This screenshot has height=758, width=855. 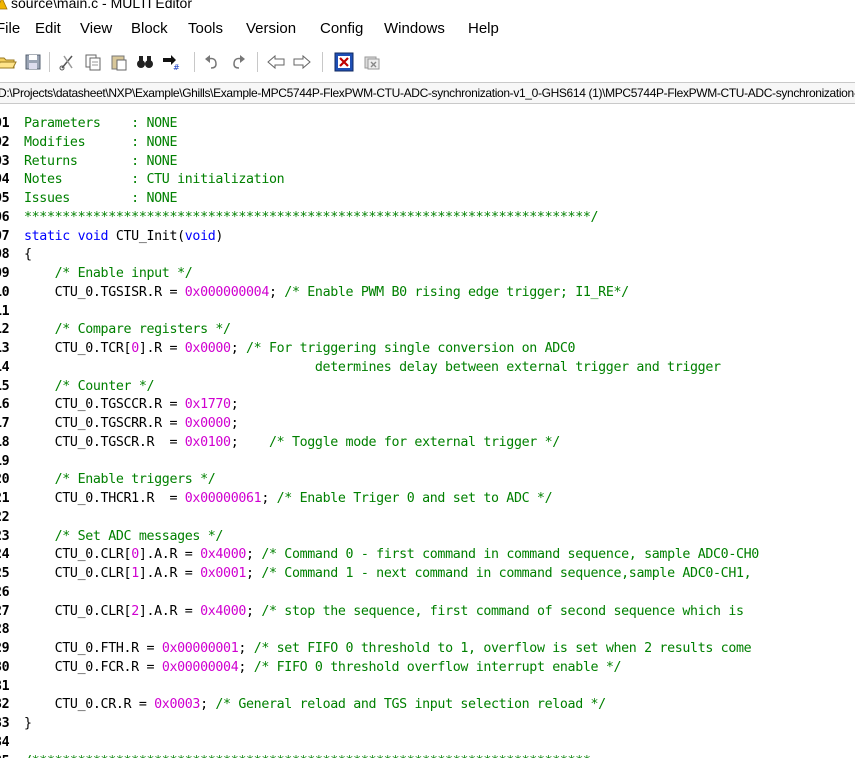 I want to click on open-folder-icon, so click(x=9, y=62).